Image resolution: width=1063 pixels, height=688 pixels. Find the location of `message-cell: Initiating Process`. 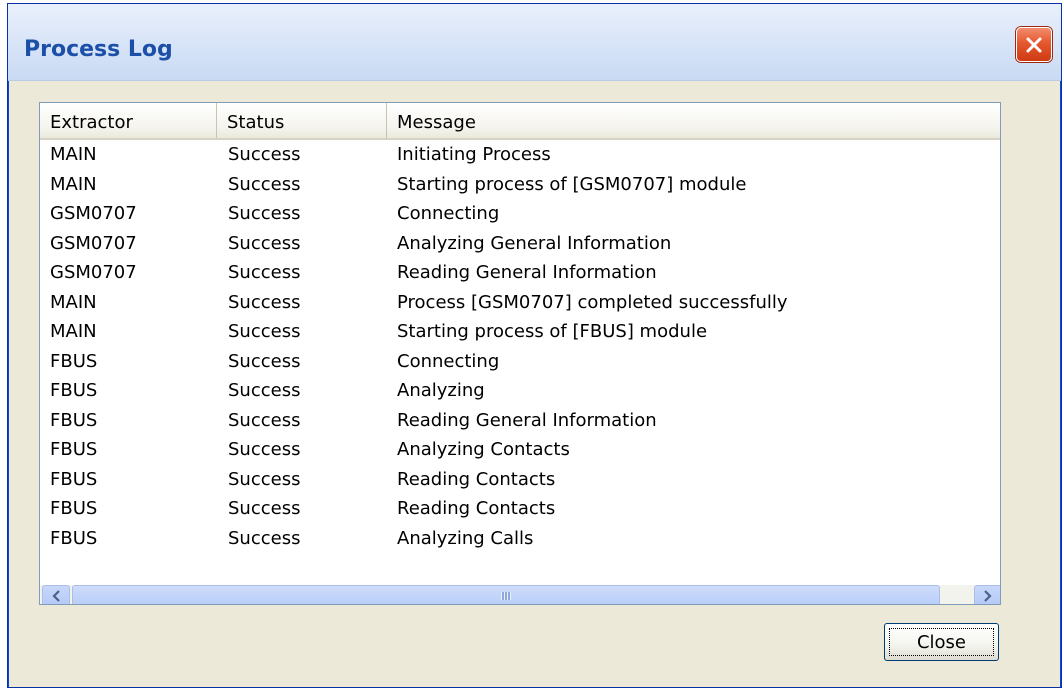

message-cell: Initiating Process is located at coordinates (474, 154).